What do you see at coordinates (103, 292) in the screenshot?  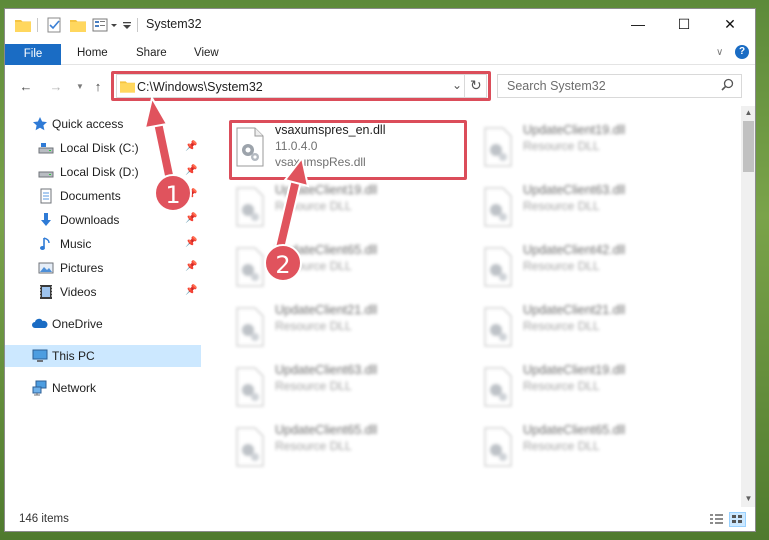 I see `sidebar-item-videos: Videos 📌` at bounding box center [103, 292].